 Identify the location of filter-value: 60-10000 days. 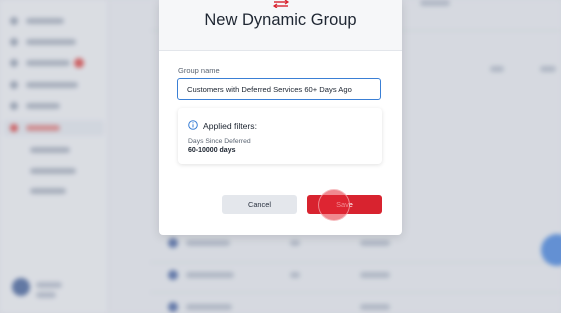
(212, 150).